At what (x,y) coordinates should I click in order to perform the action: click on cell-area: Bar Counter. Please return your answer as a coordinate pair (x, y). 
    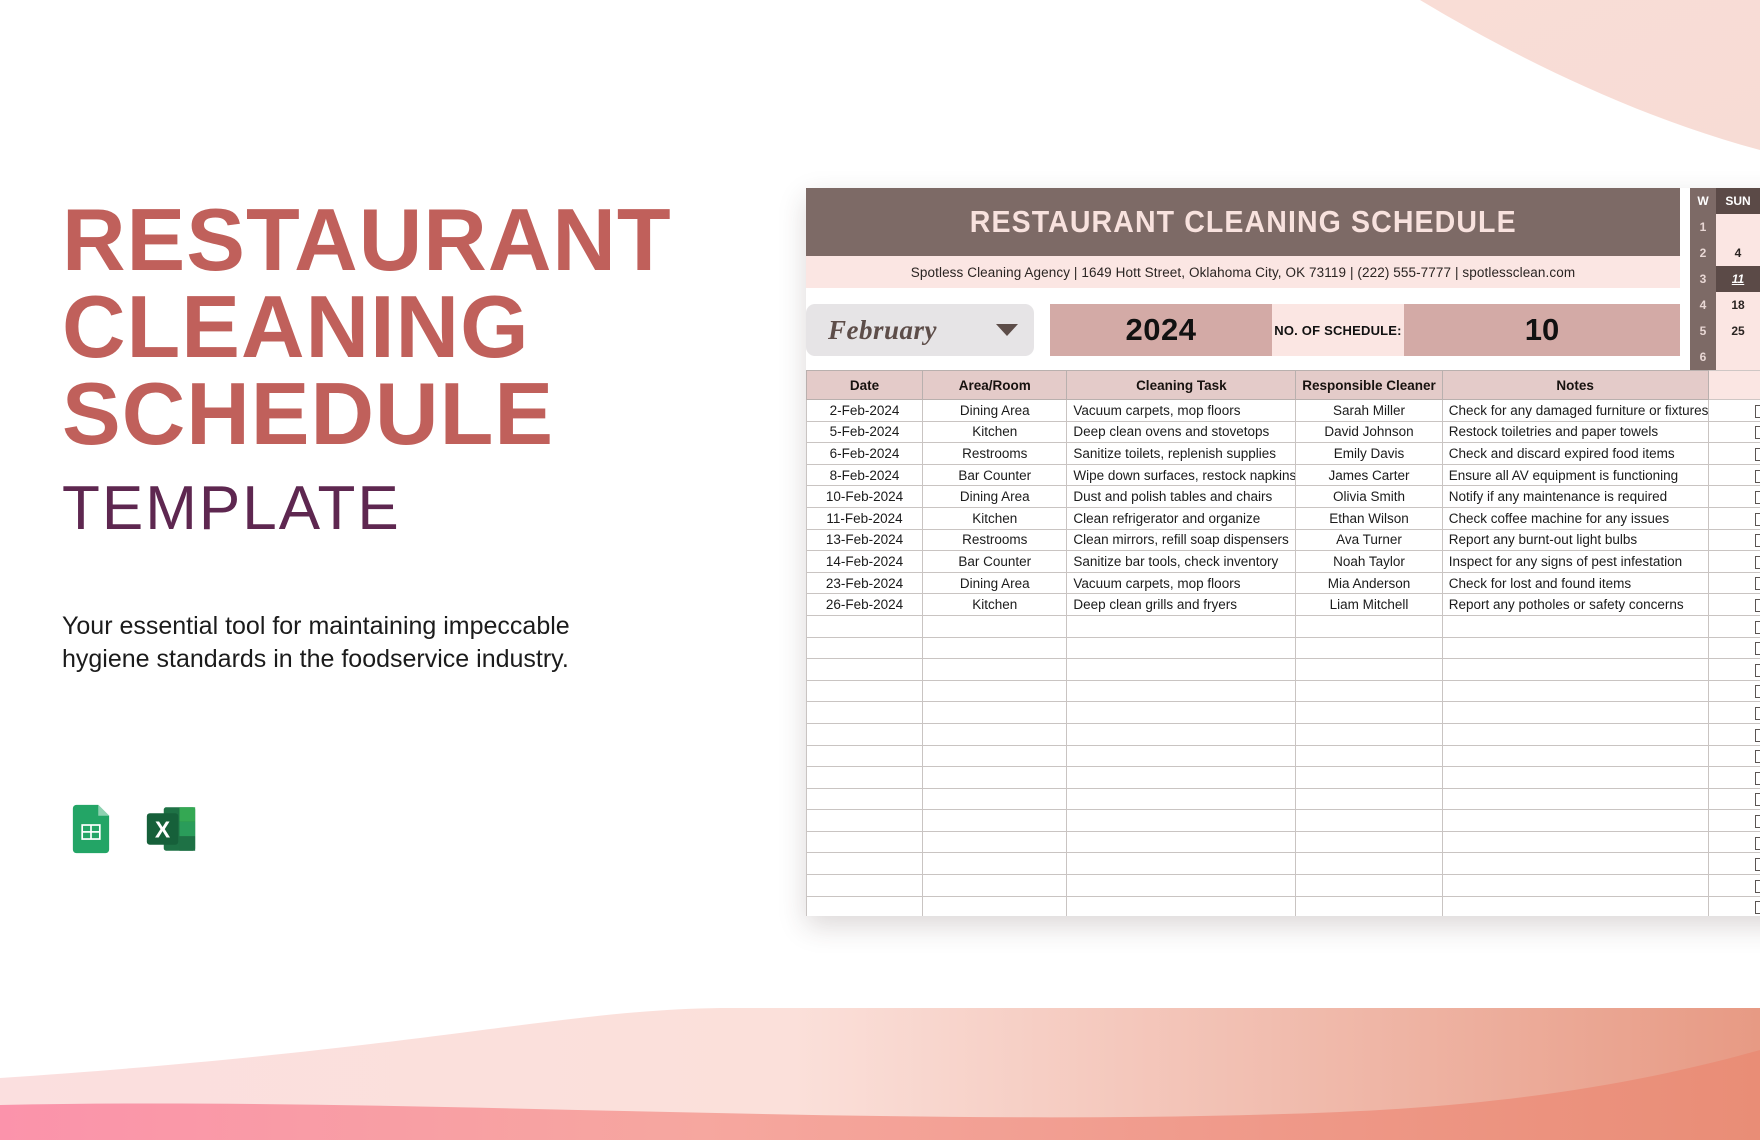
    Looking at the image, I should click on (995, 475).